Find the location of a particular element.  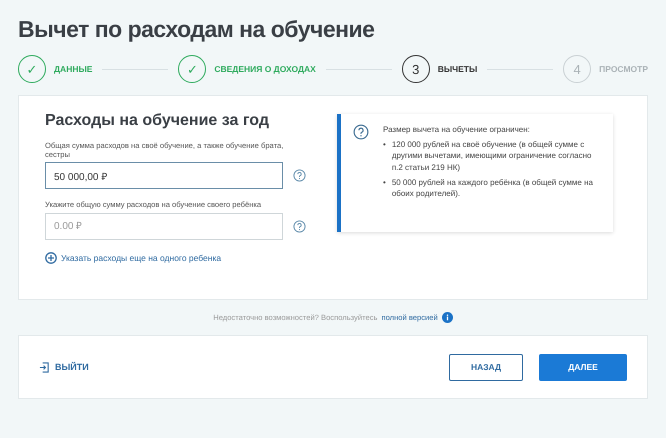

back-button: НАЗАД is located at coordinates (486, 367).